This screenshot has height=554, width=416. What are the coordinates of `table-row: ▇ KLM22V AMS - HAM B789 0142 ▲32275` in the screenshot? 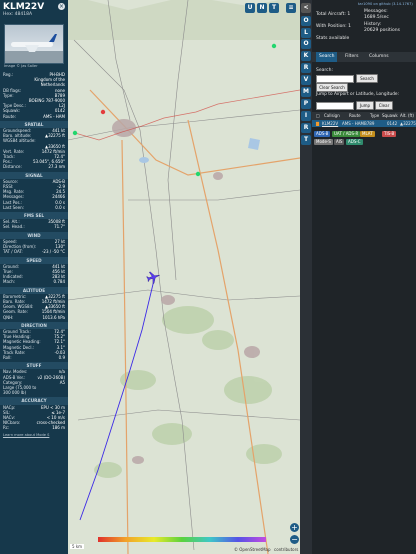 It's located at (364, 123).